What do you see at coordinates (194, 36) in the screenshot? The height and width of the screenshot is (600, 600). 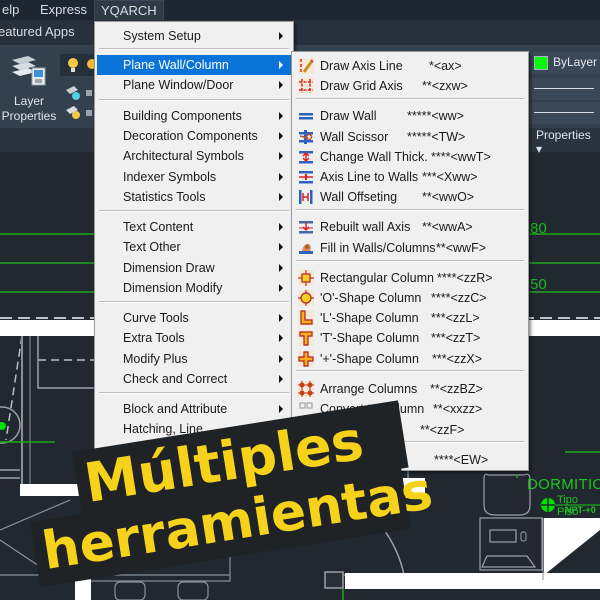 I see `menu-item-system-setup: System Setup` at bounding box center [194, 36].